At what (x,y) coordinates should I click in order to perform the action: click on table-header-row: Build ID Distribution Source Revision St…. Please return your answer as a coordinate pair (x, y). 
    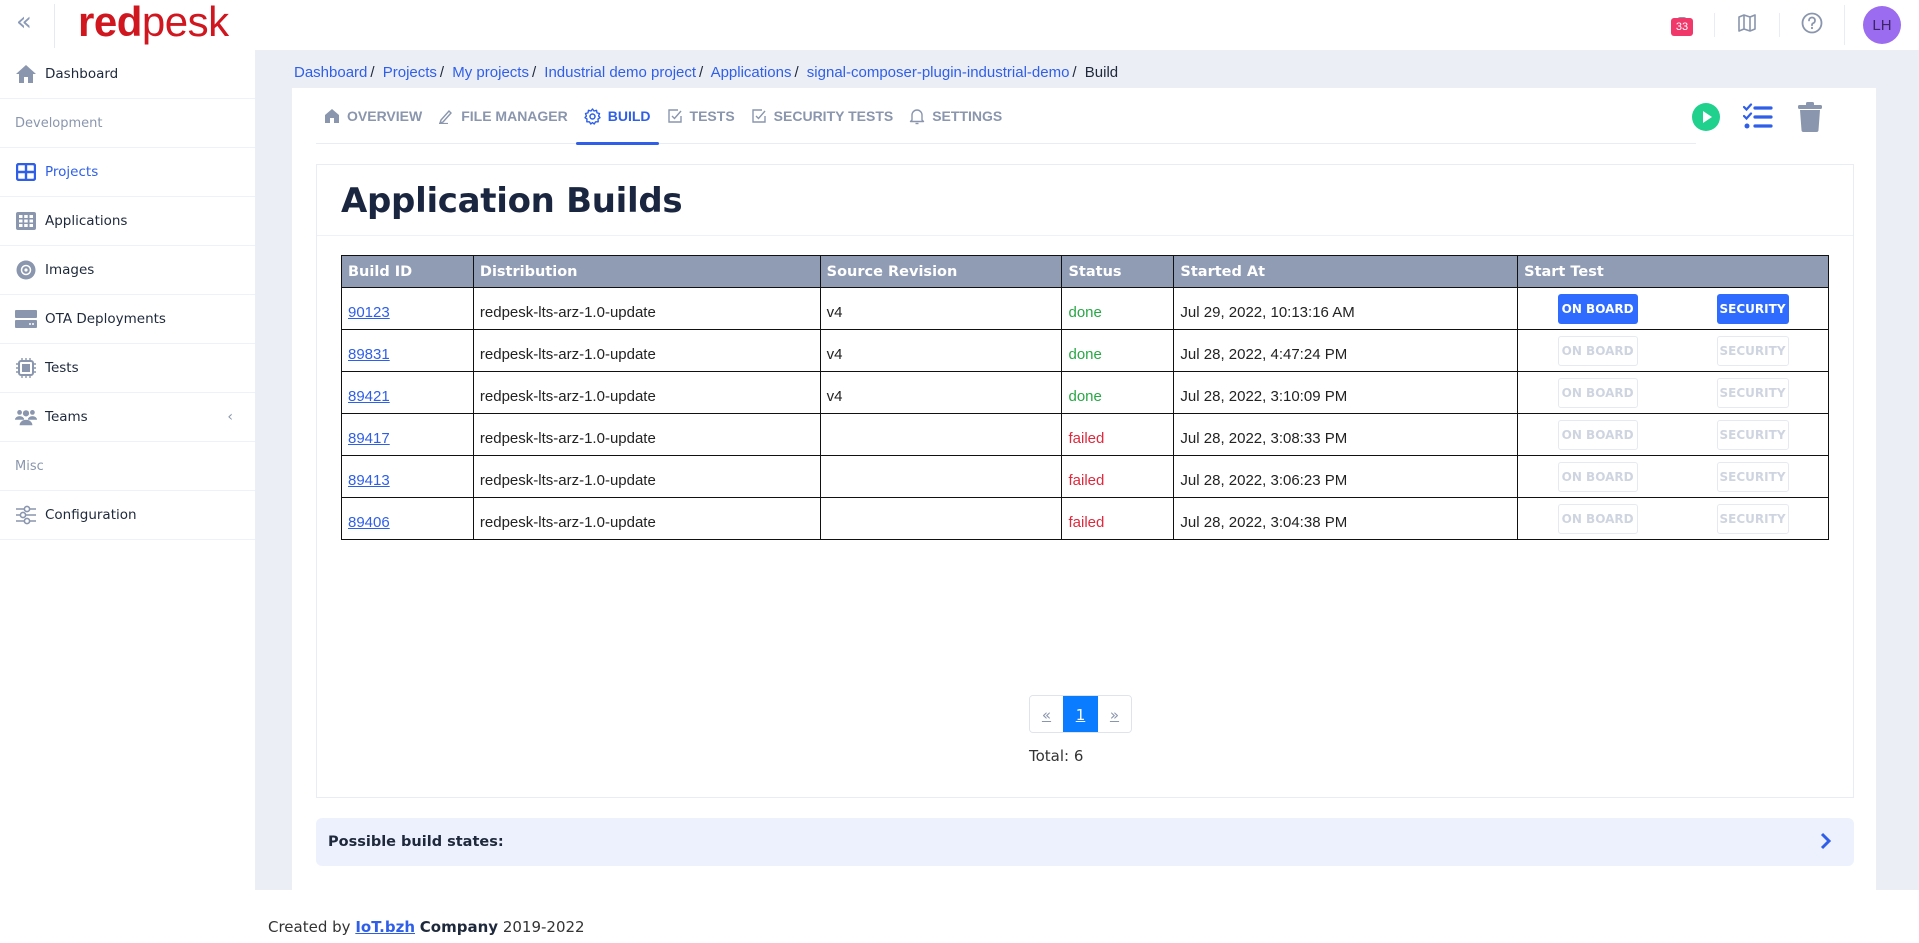
    Looking at the image, I should click on (1085, 271).